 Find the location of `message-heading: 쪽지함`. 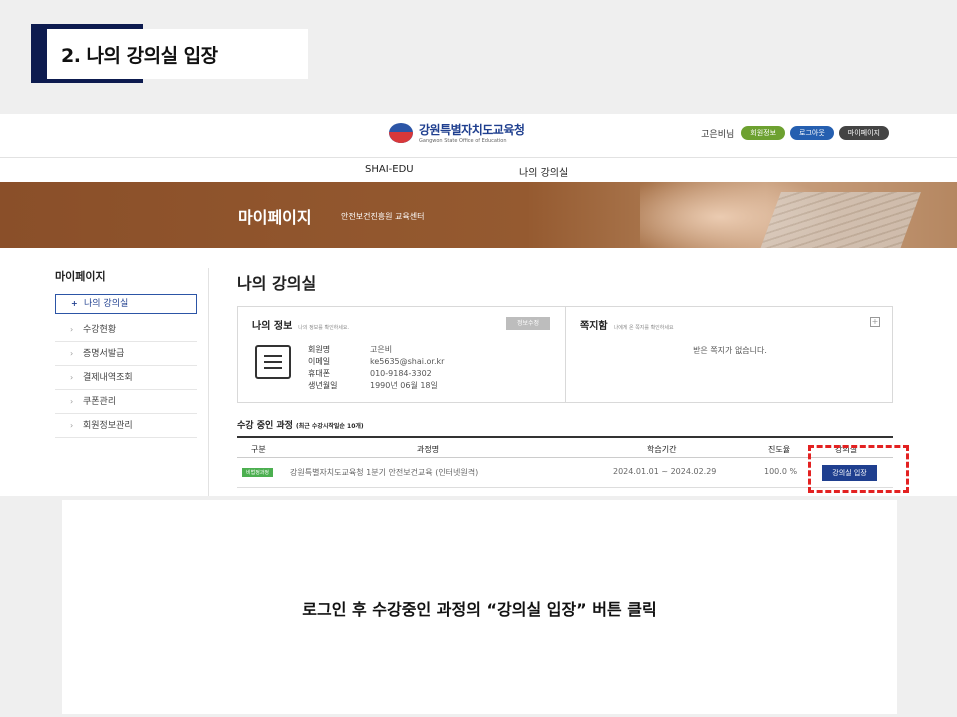

message-heading: 쪽지함 is located at coordinates (594, 326).